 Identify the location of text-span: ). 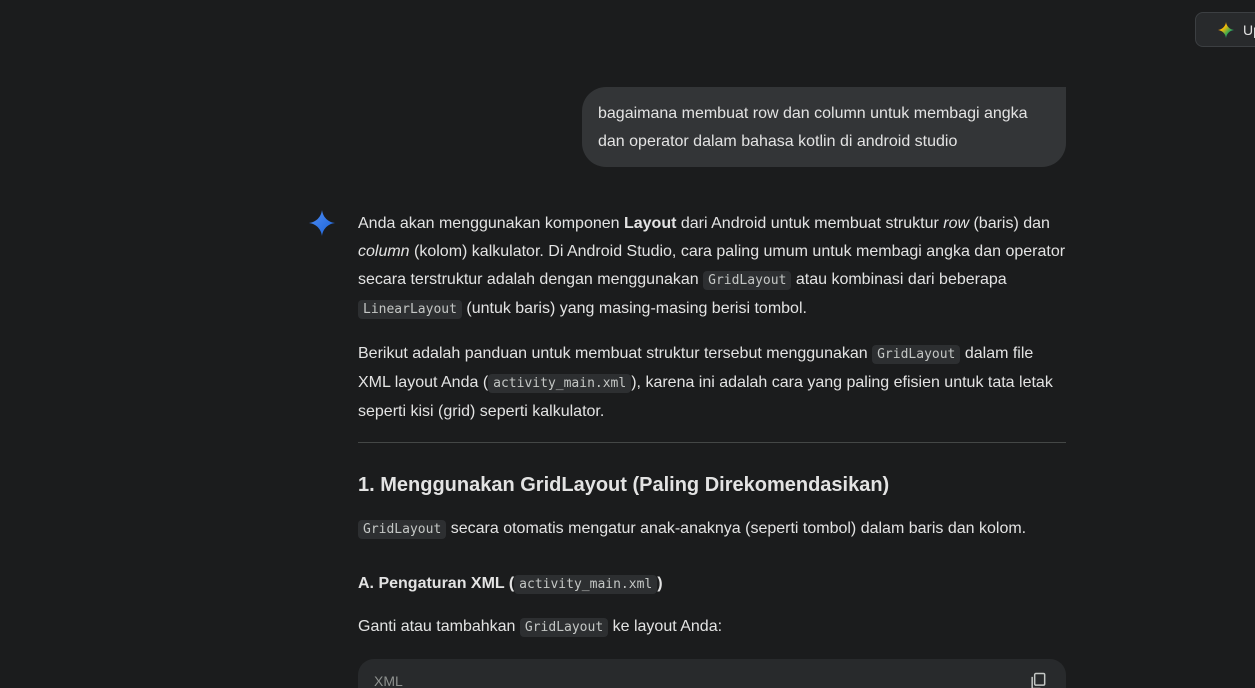
(660, 583).